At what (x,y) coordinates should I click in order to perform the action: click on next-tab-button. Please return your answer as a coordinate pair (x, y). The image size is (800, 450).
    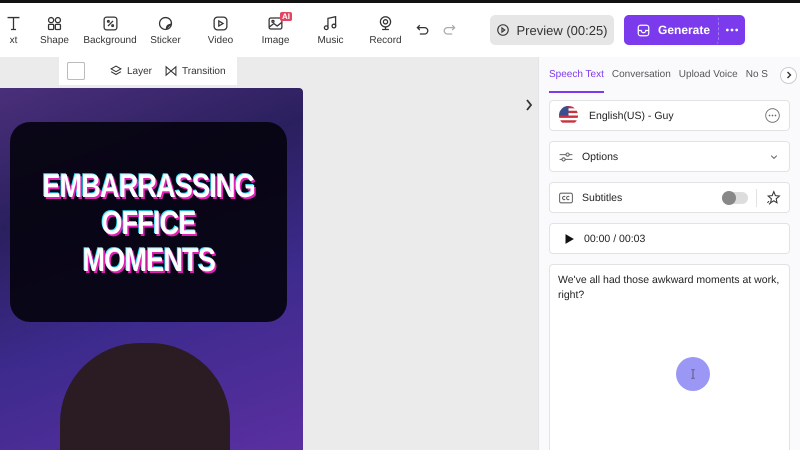
    Looking at the image, I should click on (788, 75).